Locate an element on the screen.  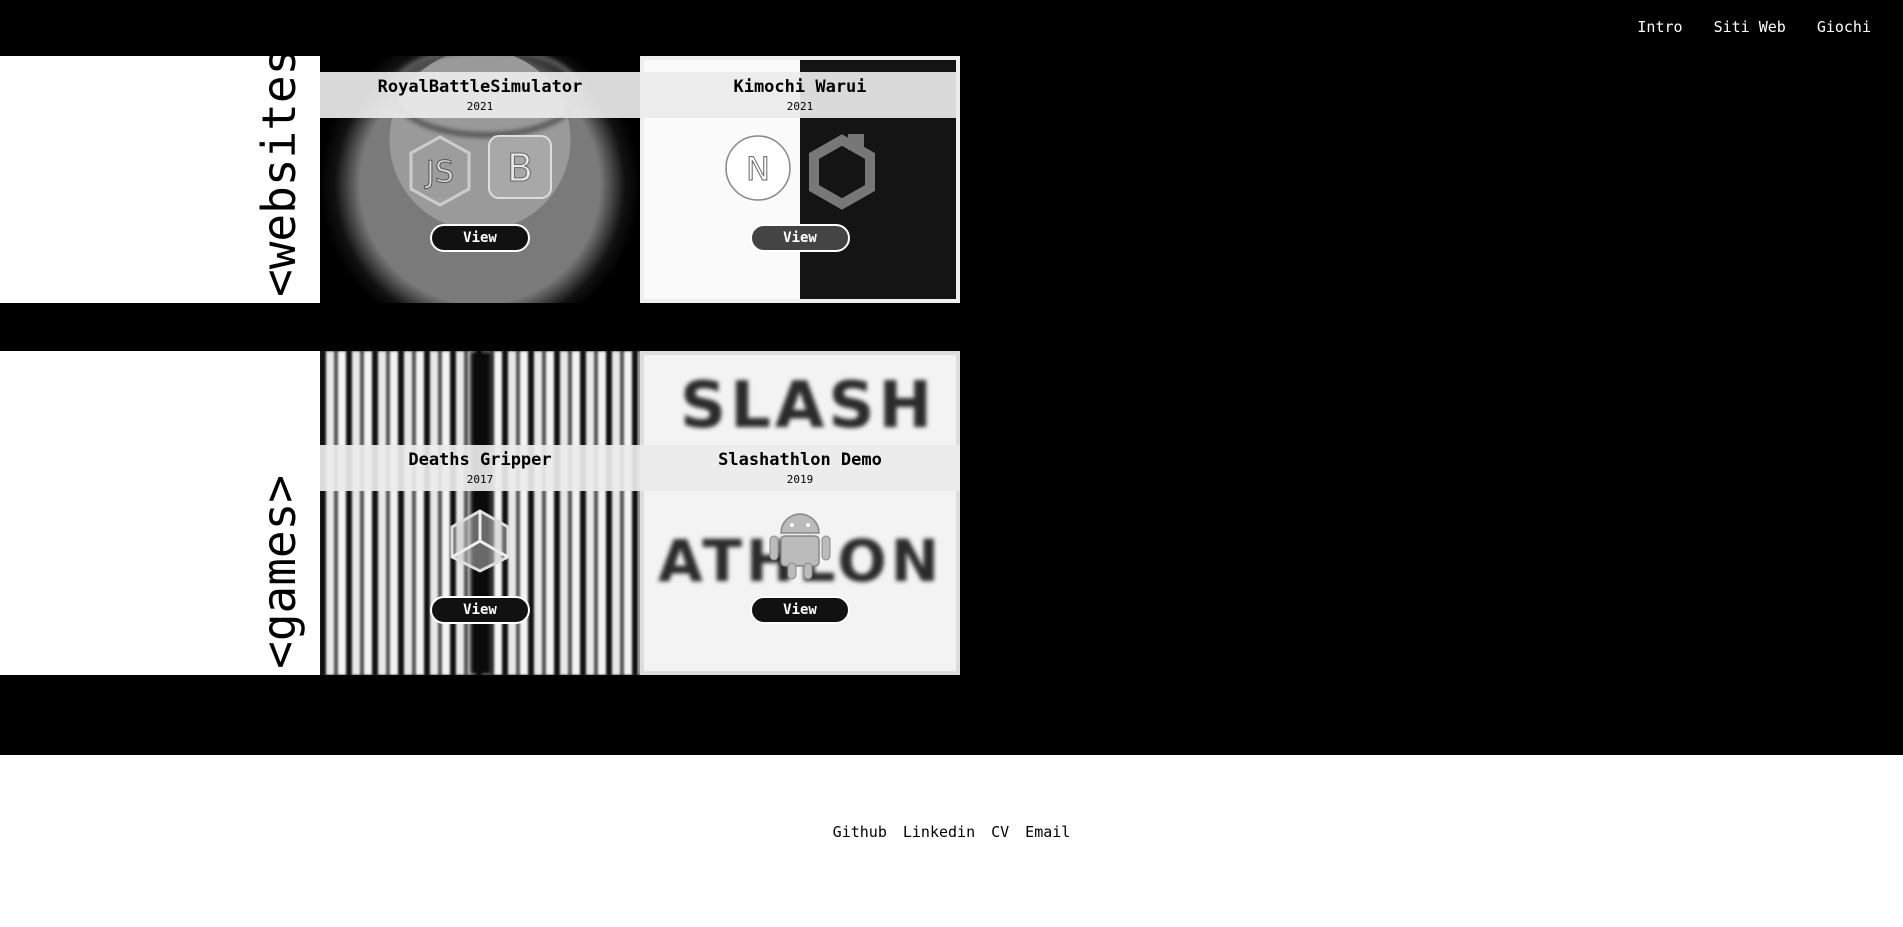
games-heading: <games> is located at coordinates (279, 572).